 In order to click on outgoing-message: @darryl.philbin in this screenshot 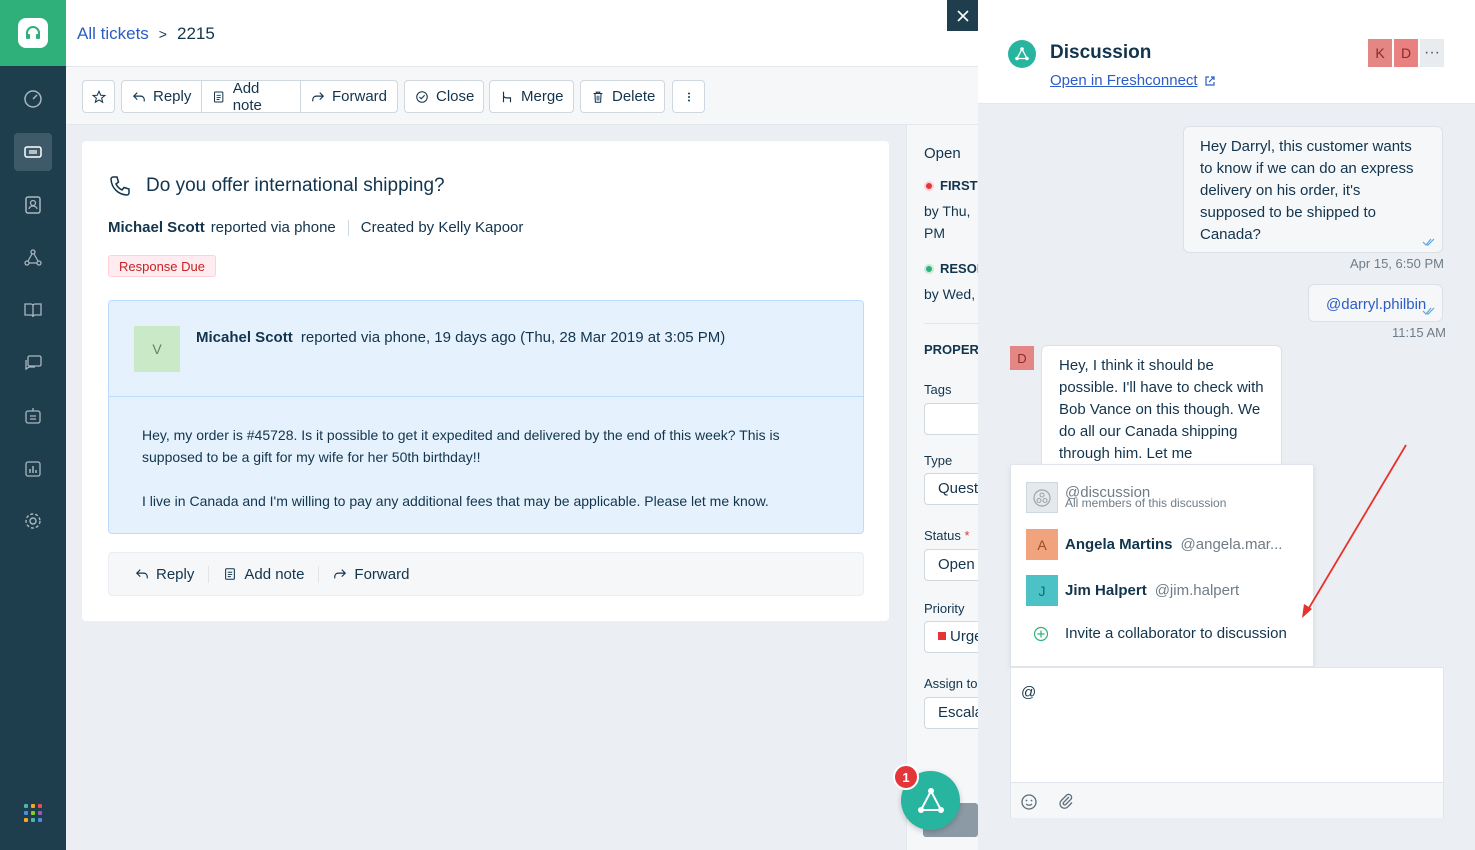, I will do `click(1375, 303)`.